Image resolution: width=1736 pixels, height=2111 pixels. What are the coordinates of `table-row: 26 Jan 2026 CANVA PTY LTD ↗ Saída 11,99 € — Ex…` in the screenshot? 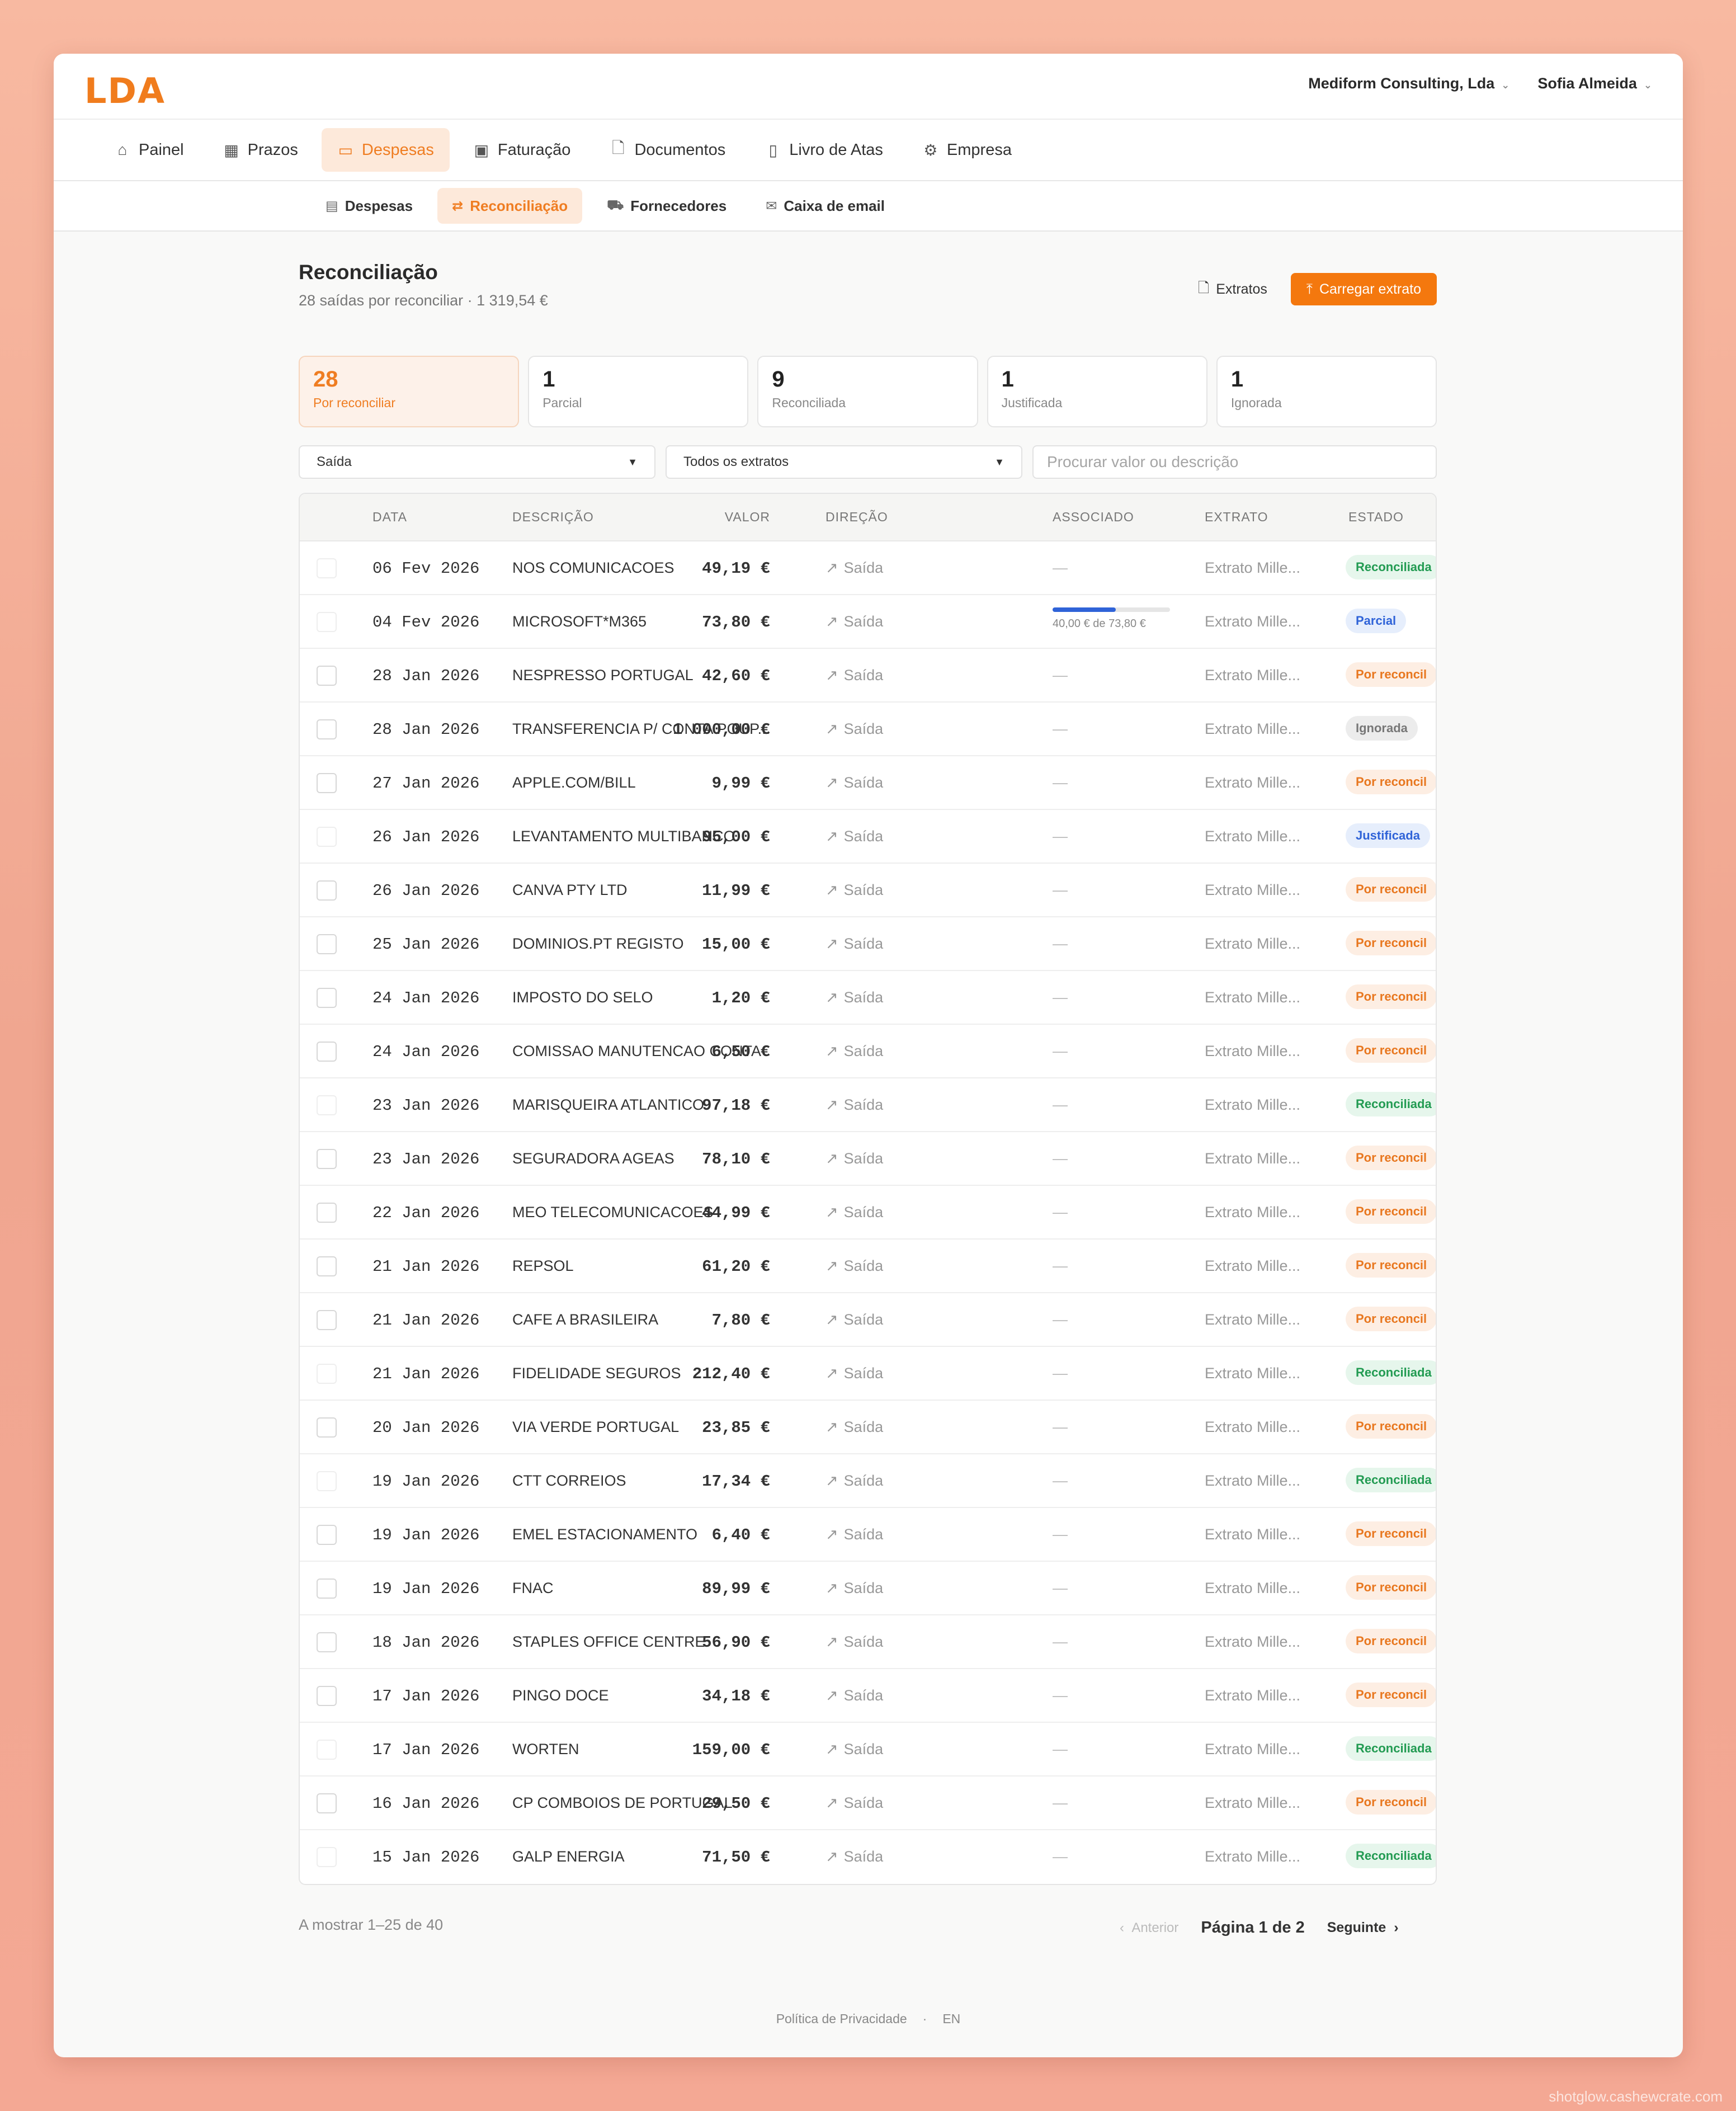 It's located at (868, 890).